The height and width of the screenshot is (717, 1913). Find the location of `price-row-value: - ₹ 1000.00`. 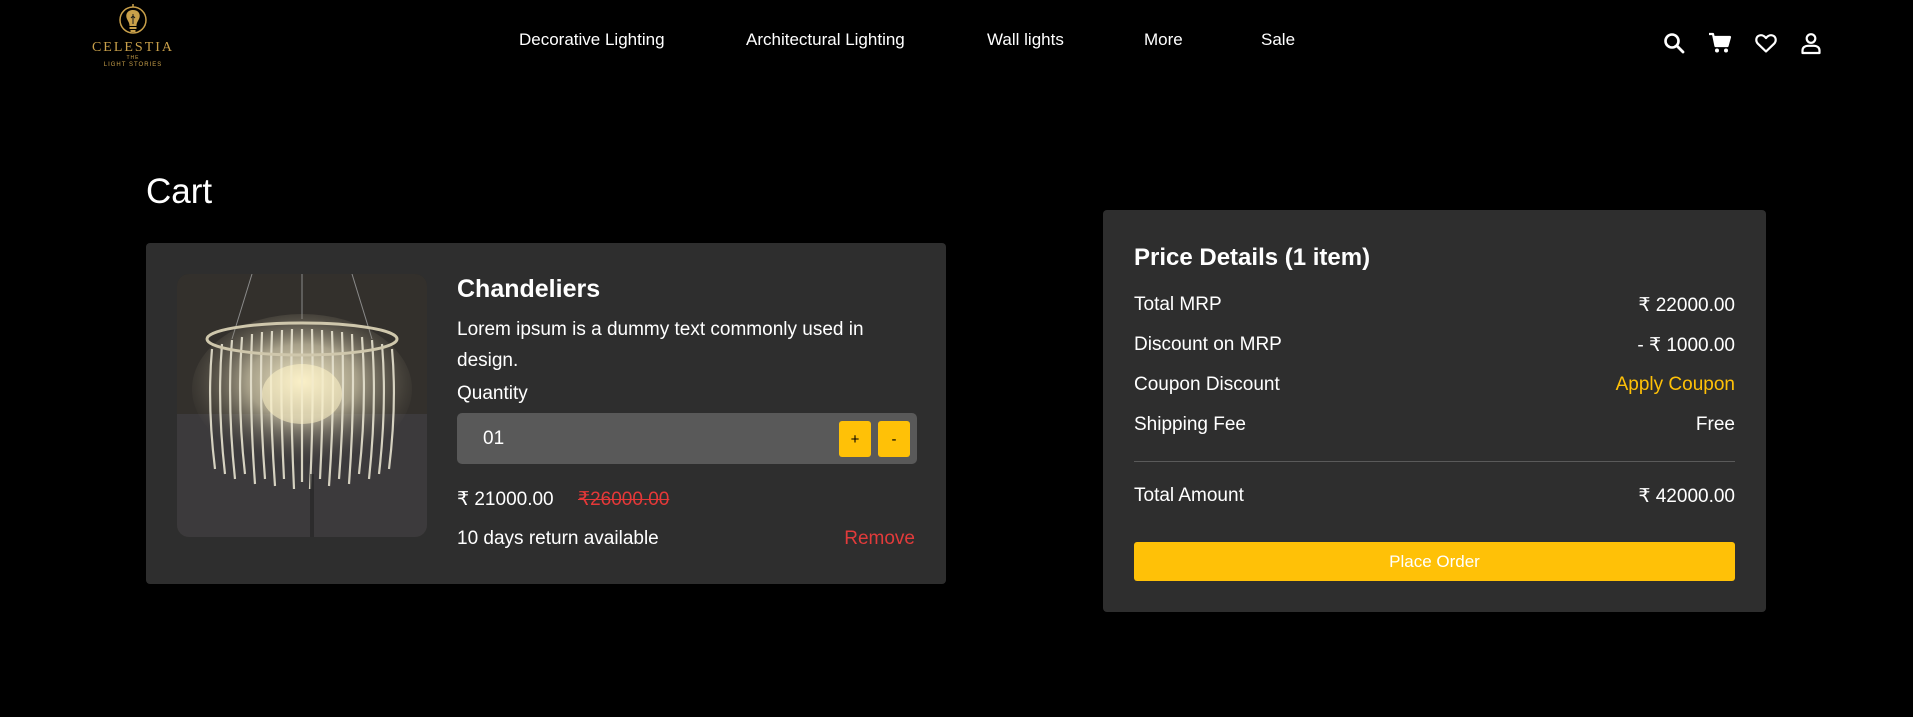

price-row-value: - ₹ 1000.00 is located at coordinates (1686, 345).